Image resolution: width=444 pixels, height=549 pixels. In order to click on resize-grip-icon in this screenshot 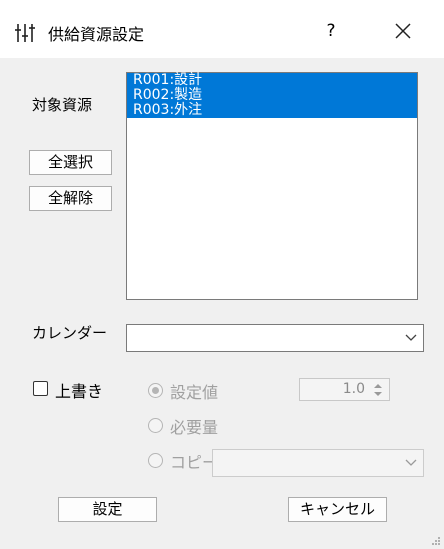, I will do `click(435, 540)`.